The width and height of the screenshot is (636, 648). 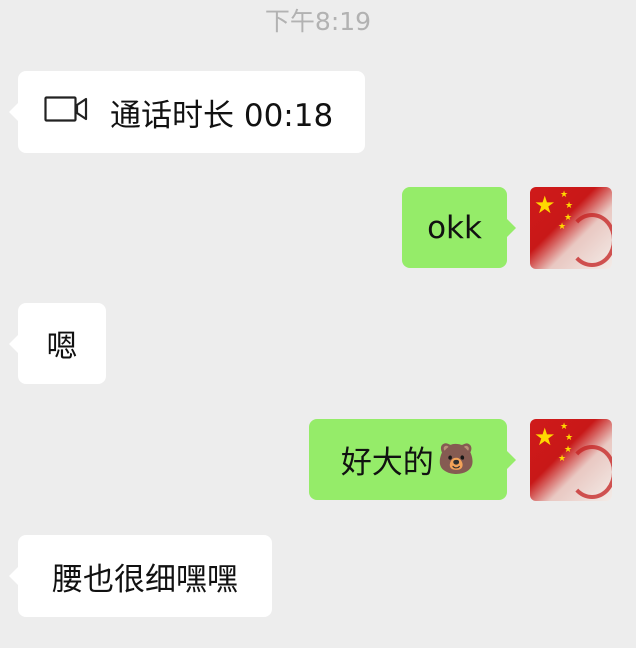 What do you see at coordinates (222, 115) in the screenshot?
I see `call-duration-text: 通话时长 00:18` at bounding box center [222, 115].